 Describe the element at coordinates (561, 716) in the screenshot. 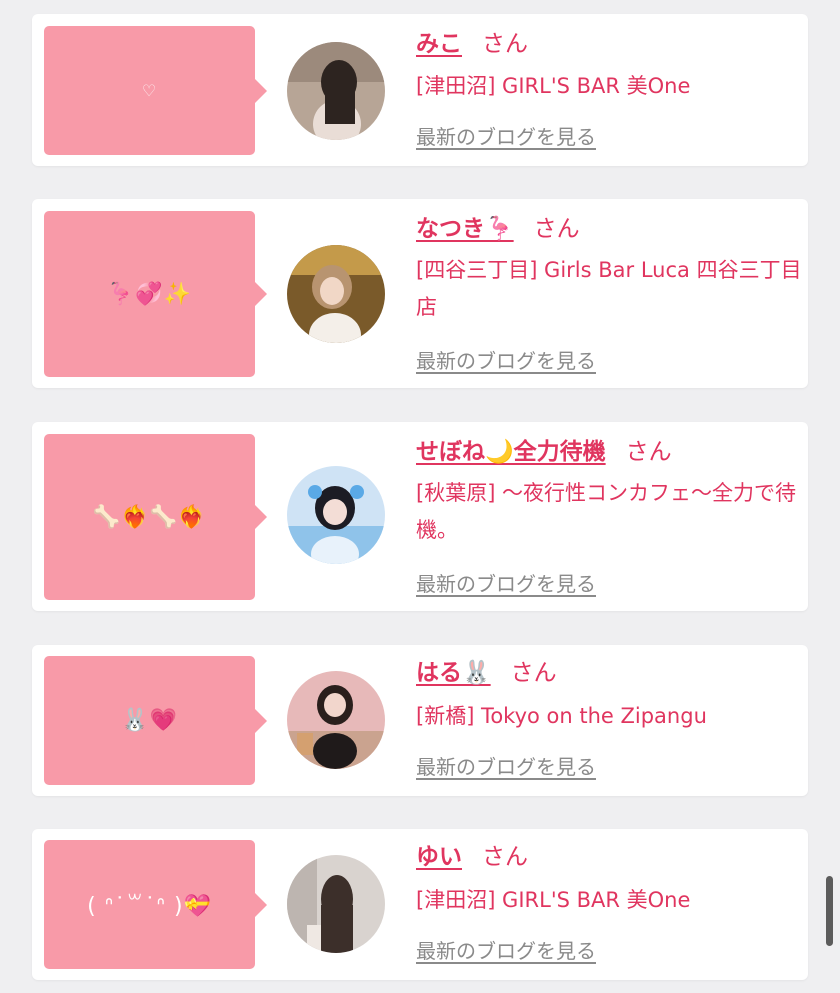

I see `shop-name: [新橋] Tokyo on the Zipangu` at that location.